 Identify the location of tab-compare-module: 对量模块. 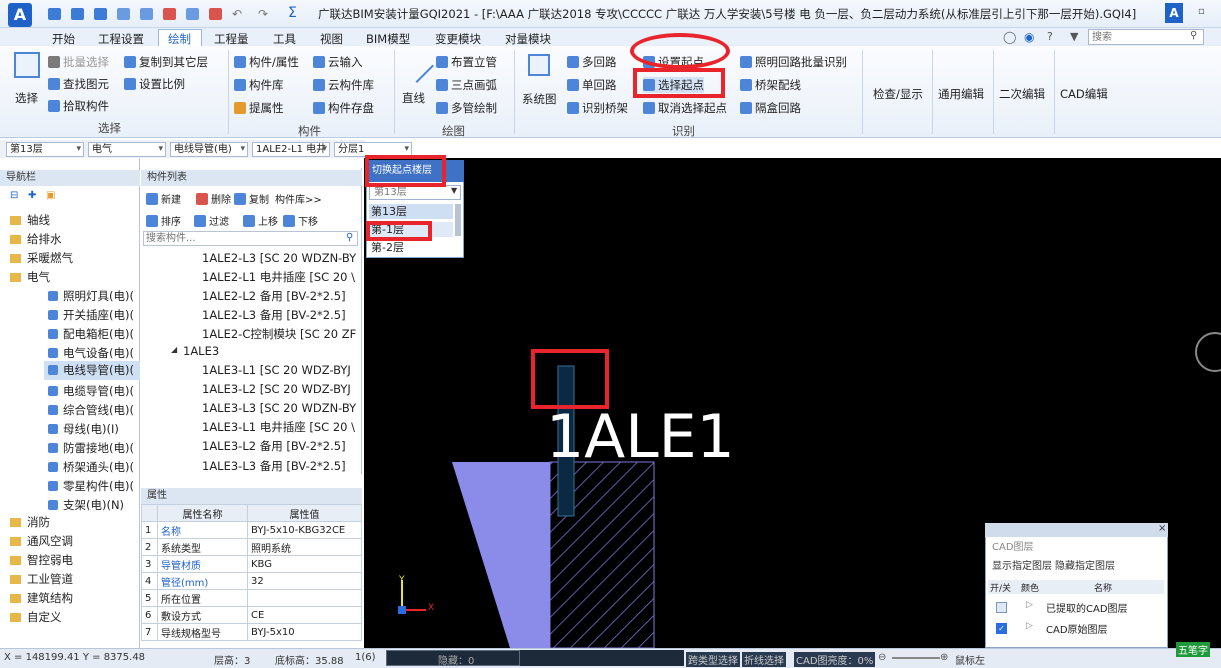
(528, 39).